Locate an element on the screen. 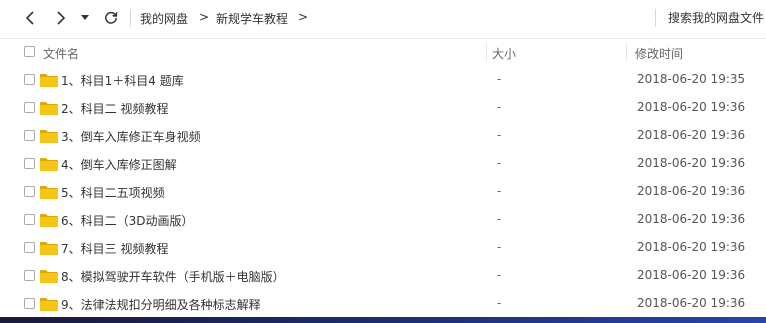 This screenshot has width=766, height=323. file-row: 8、模拟驾驶开车软件（手机版＋电脑版） - 2018-06-20 19:36 is located at coordinates (383, 276).